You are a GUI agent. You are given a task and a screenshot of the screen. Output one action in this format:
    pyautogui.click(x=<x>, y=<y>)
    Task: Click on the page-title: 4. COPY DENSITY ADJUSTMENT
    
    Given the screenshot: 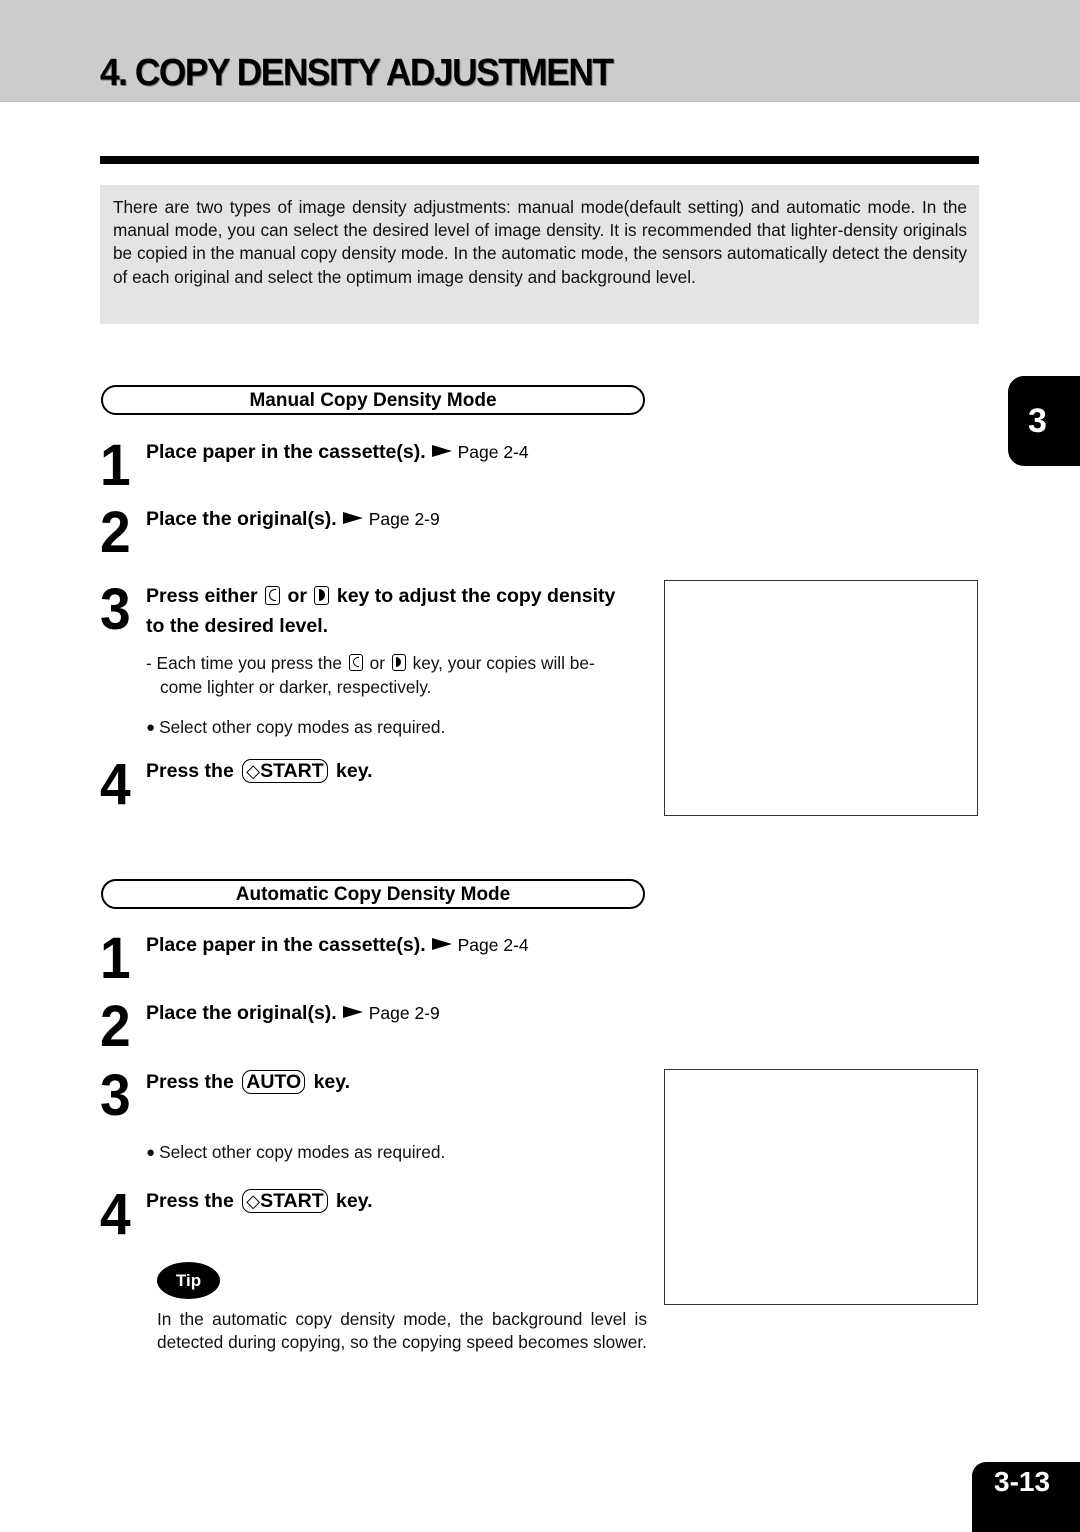 What is the action you would take?
    pyautogui.click(x=357, y=73)
    